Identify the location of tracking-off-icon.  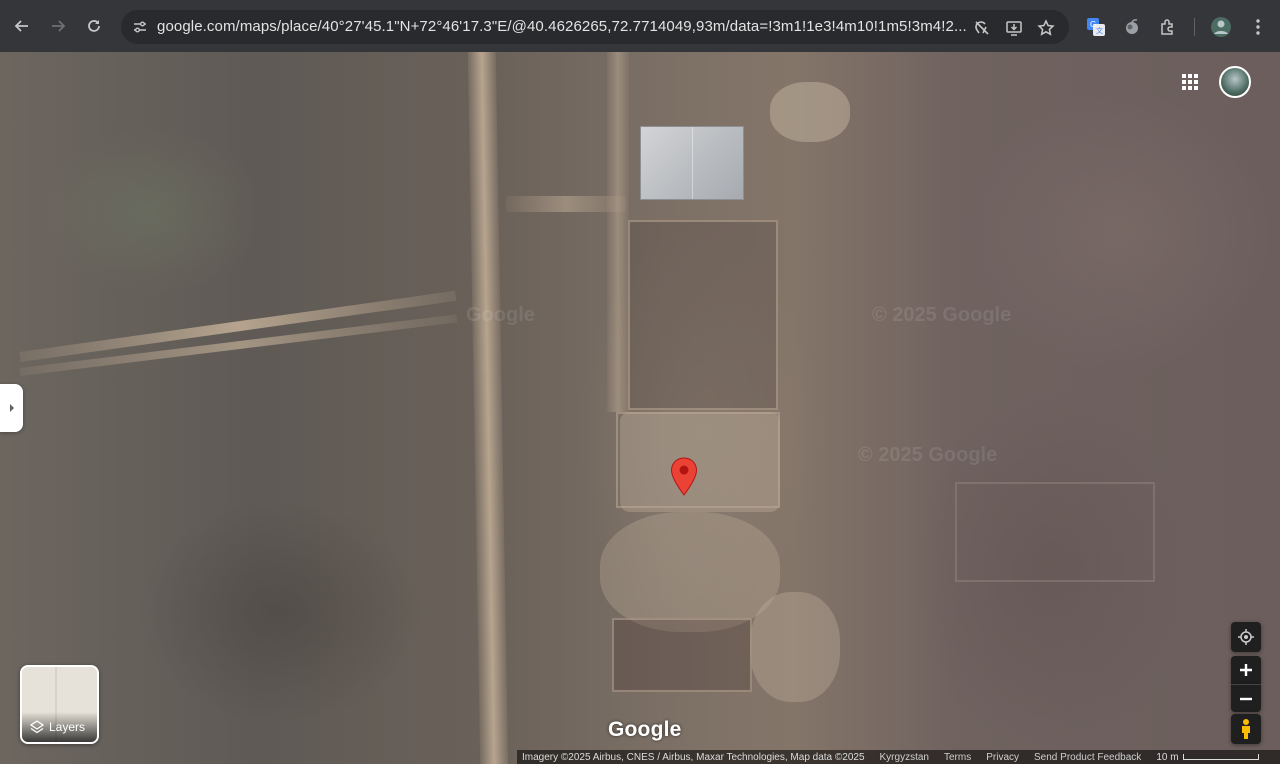
(982, 28).